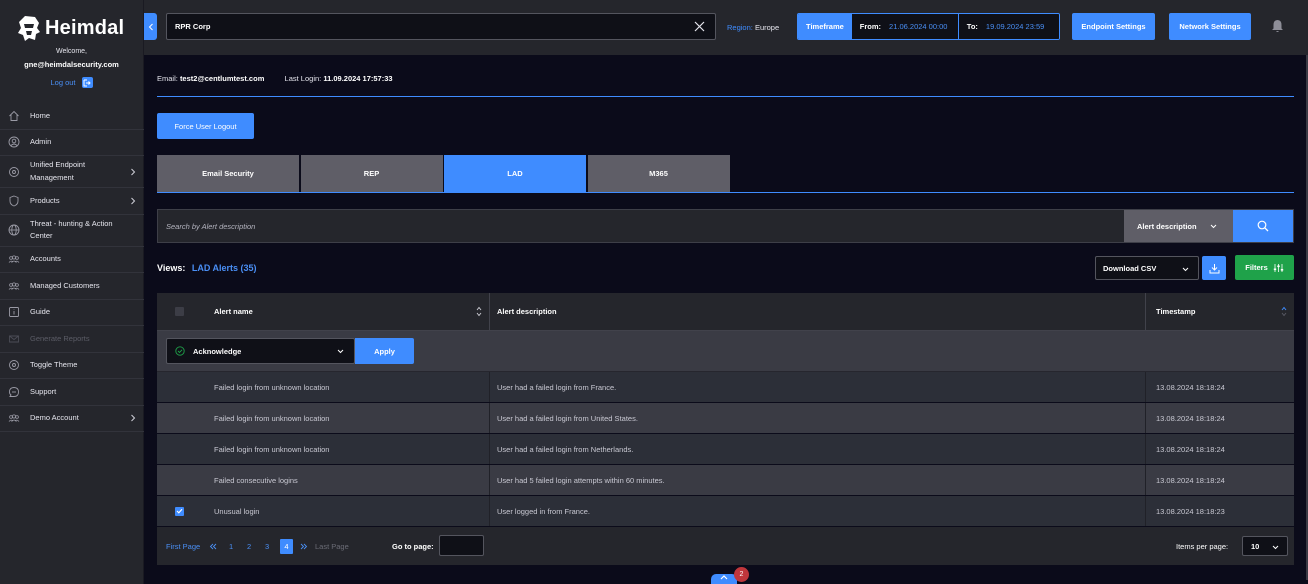  What do you see at coordinates (72, 366) in the screenshot?
I see `sidebar-item-toggle-theme: Toggle Theme` at bounding box center [72, 366].